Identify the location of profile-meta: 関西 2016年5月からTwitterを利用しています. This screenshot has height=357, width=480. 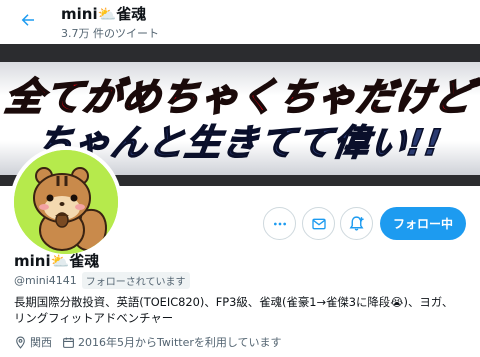
(153, 342).